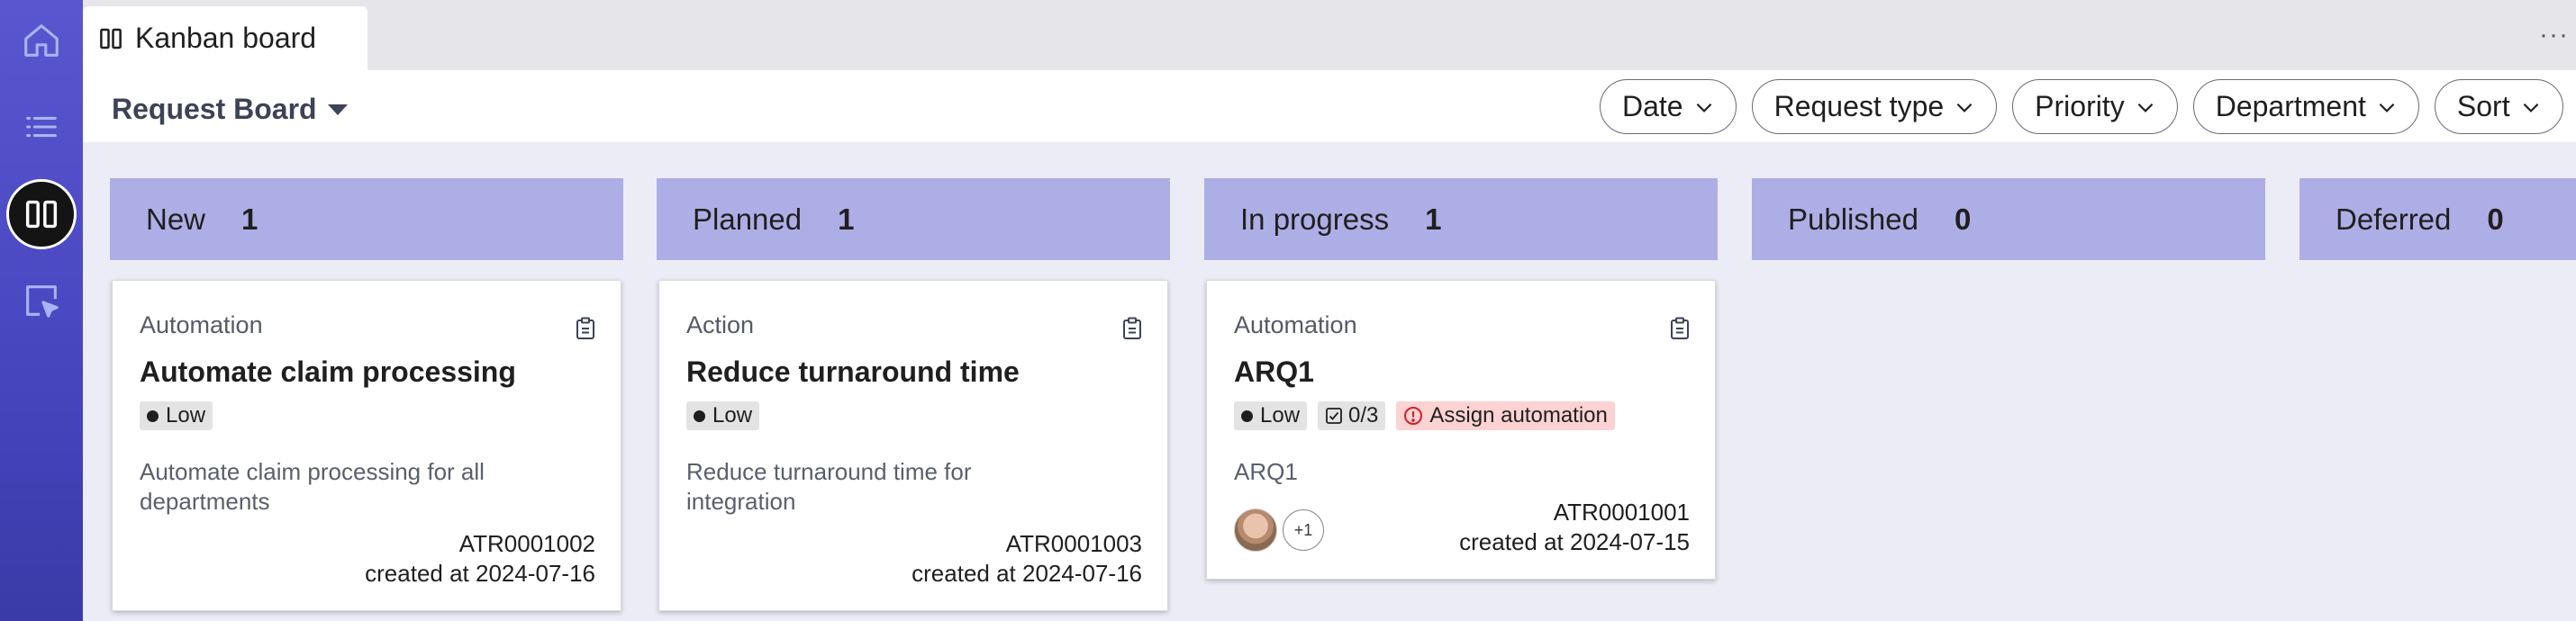 This screenshot has height=621, width=2576. What do you see at coordinates (337, 109) in the screenshot?
I see `caret-down-icon` at bounding box center [337, 109].